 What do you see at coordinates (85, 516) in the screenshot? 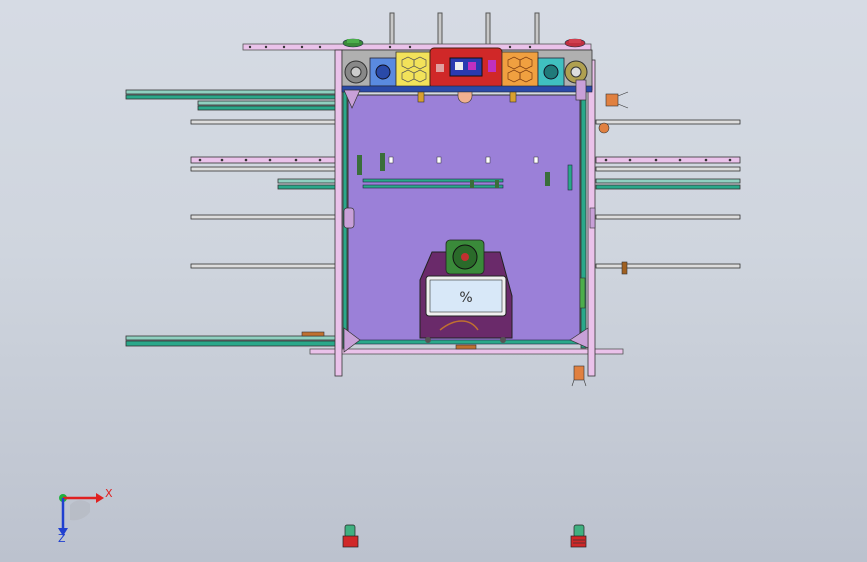
I see `coordinate-triad: X Z` at bounding box center [85, 516].